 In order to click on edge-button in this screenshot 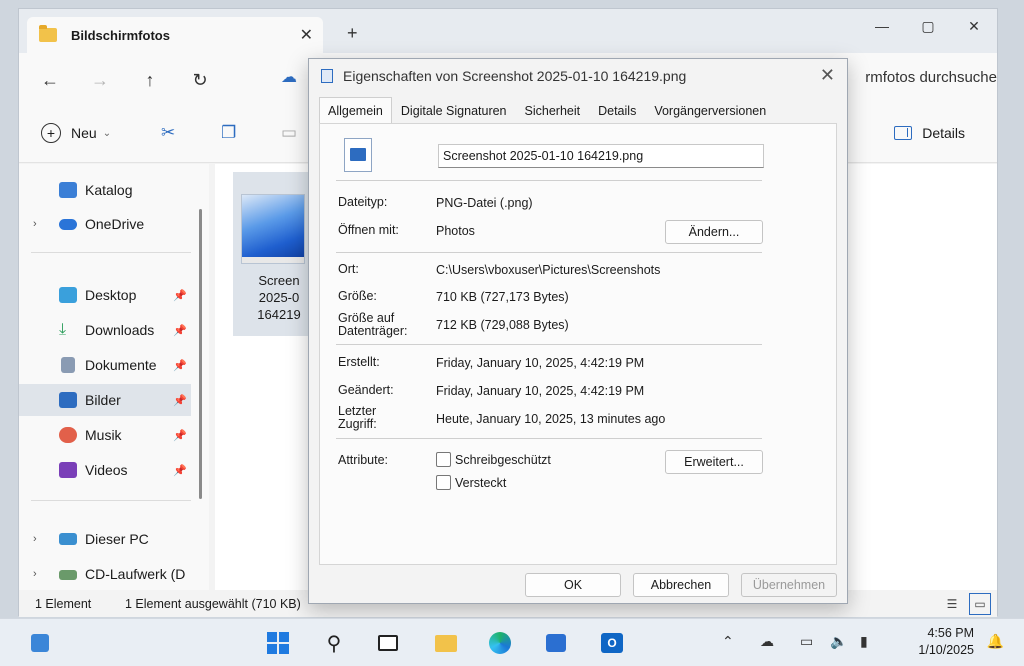, I will do `click(500, 643)`.